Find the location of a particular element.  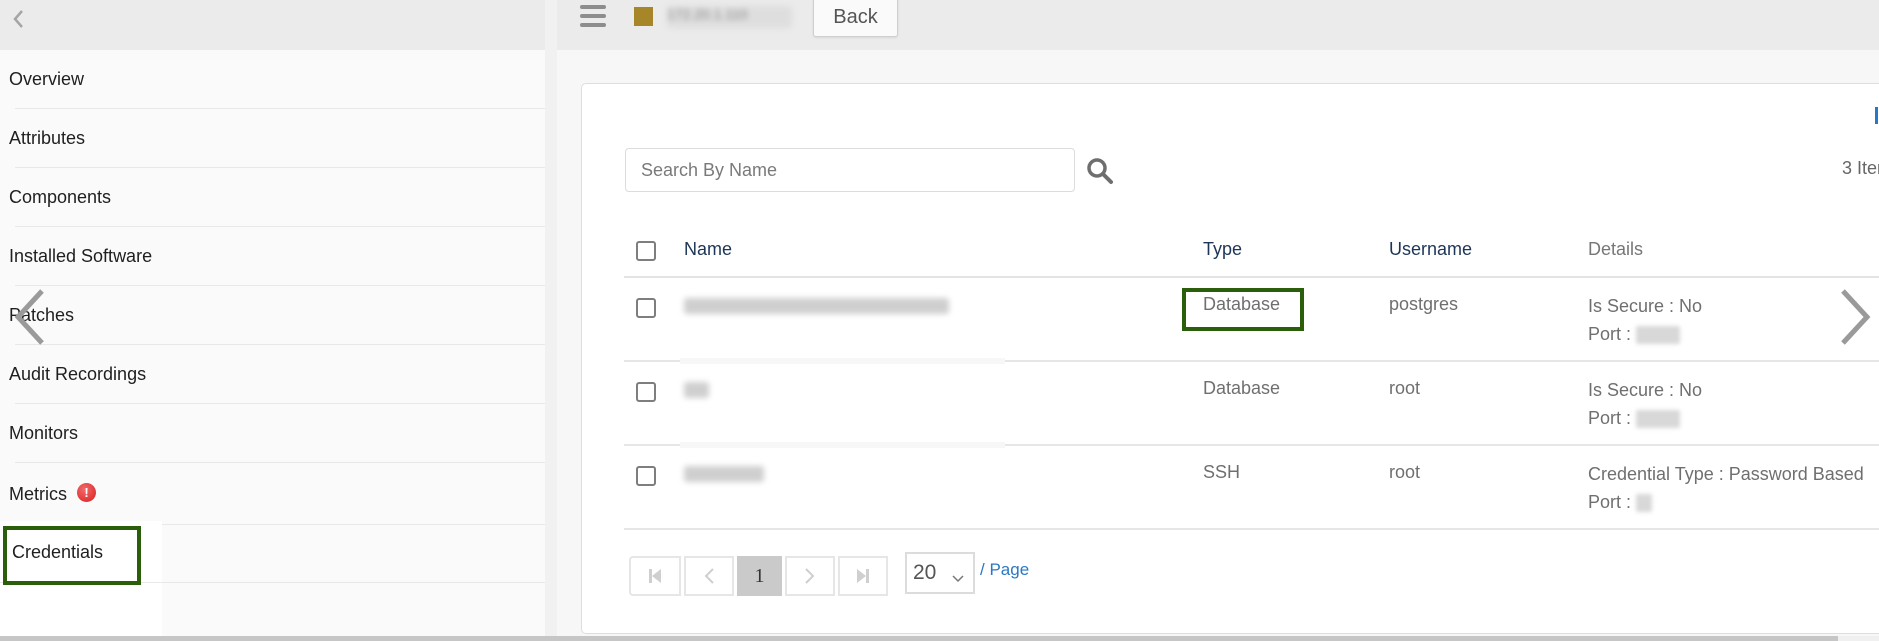

credential-name: SSH Creds is located at coordinates (724, 474).